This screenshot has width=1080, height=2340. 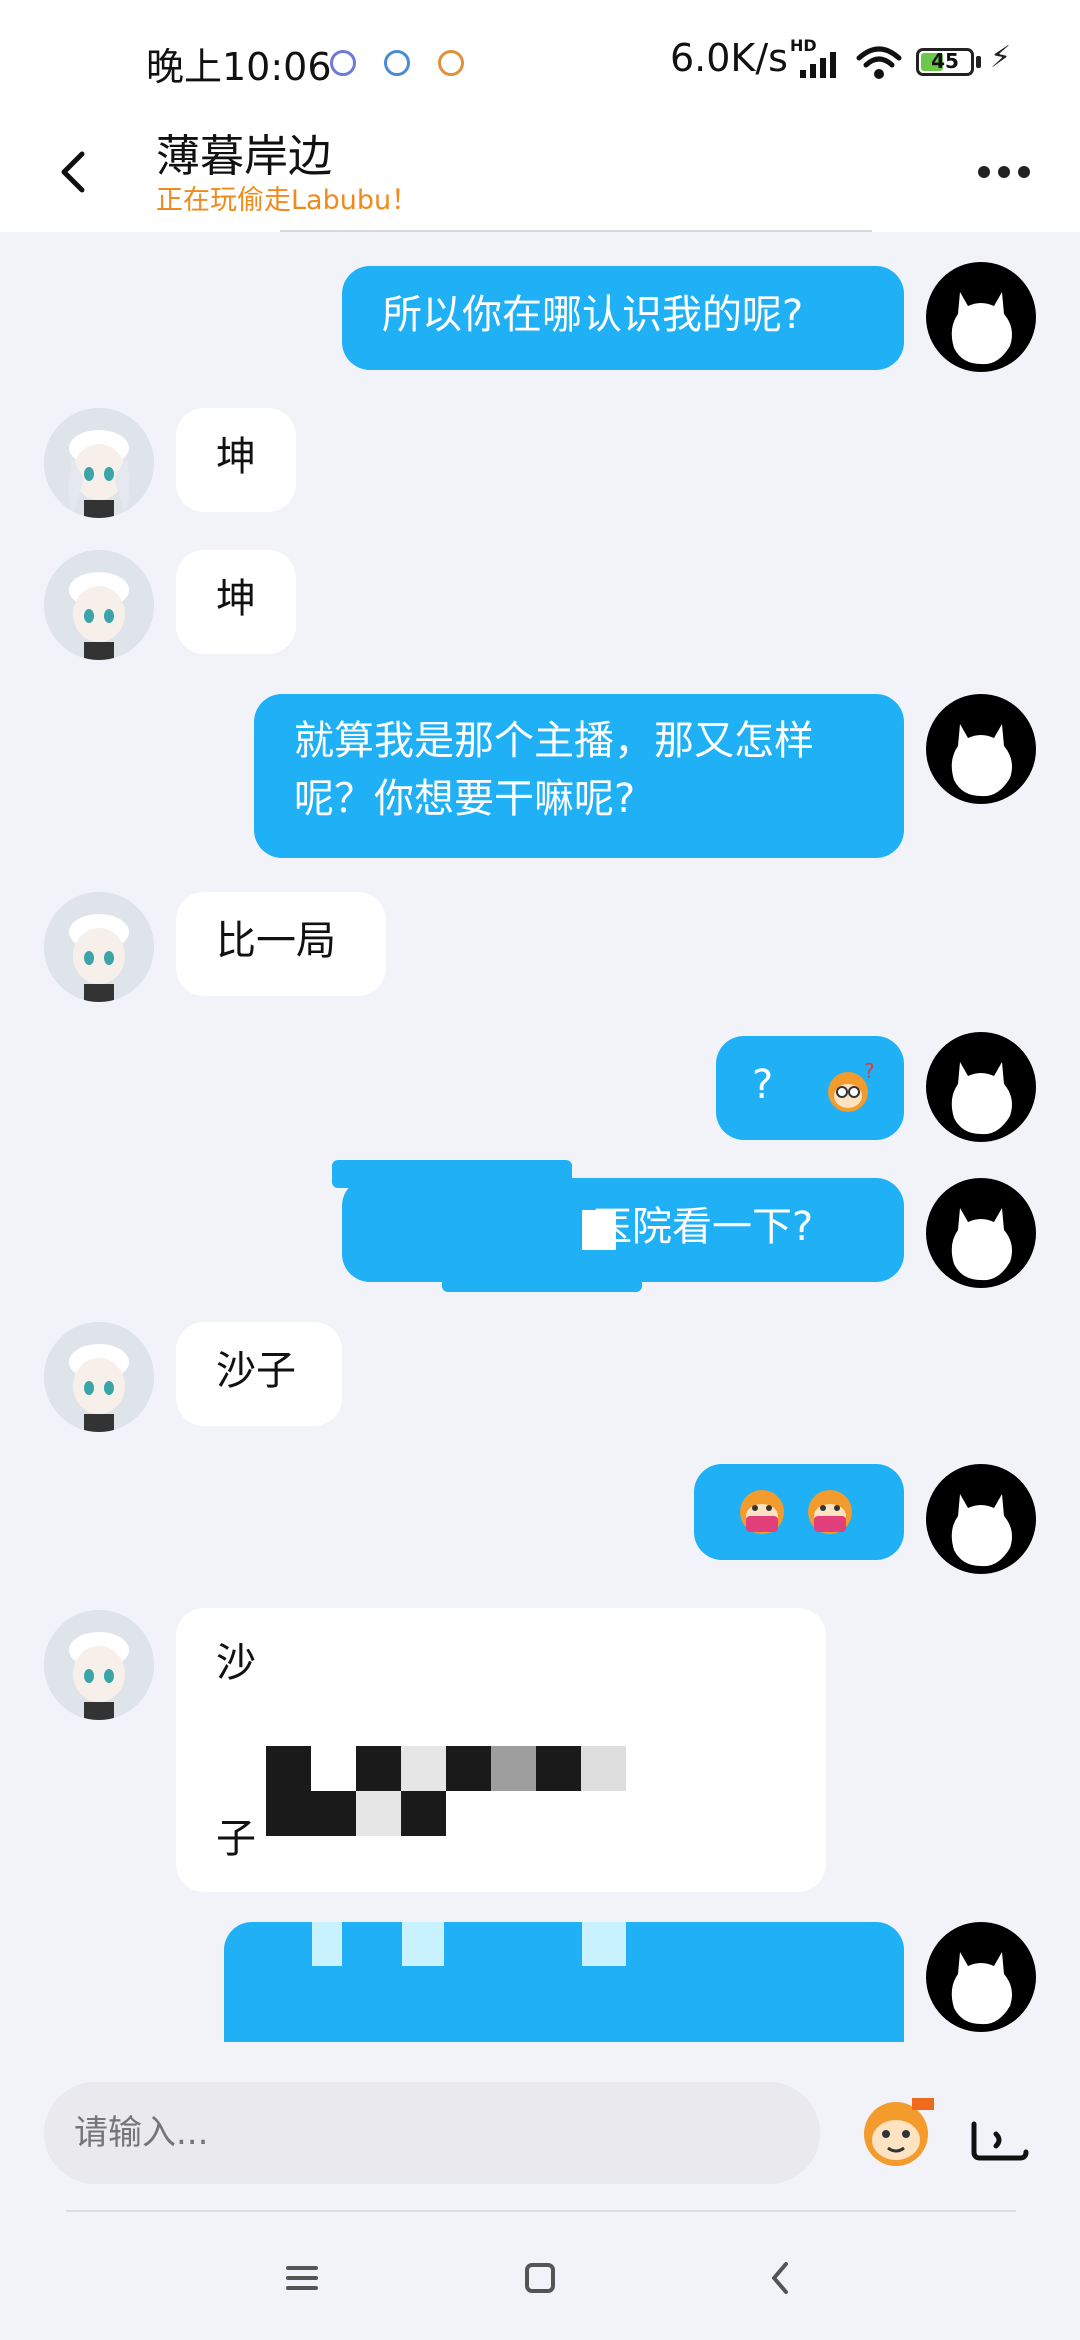 I want to click on message-text-line: 呢？你想要干嘛呢?, so click(x=465, y=799).